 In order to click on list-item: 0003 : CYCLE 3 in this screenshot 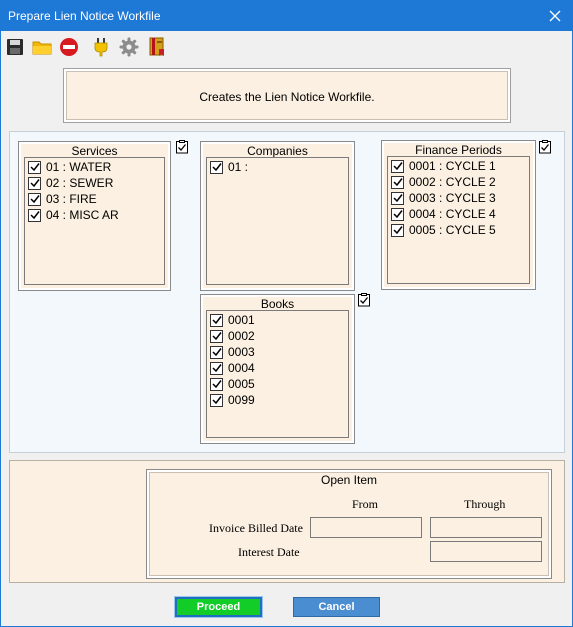, I will do `click(458, 198)`.